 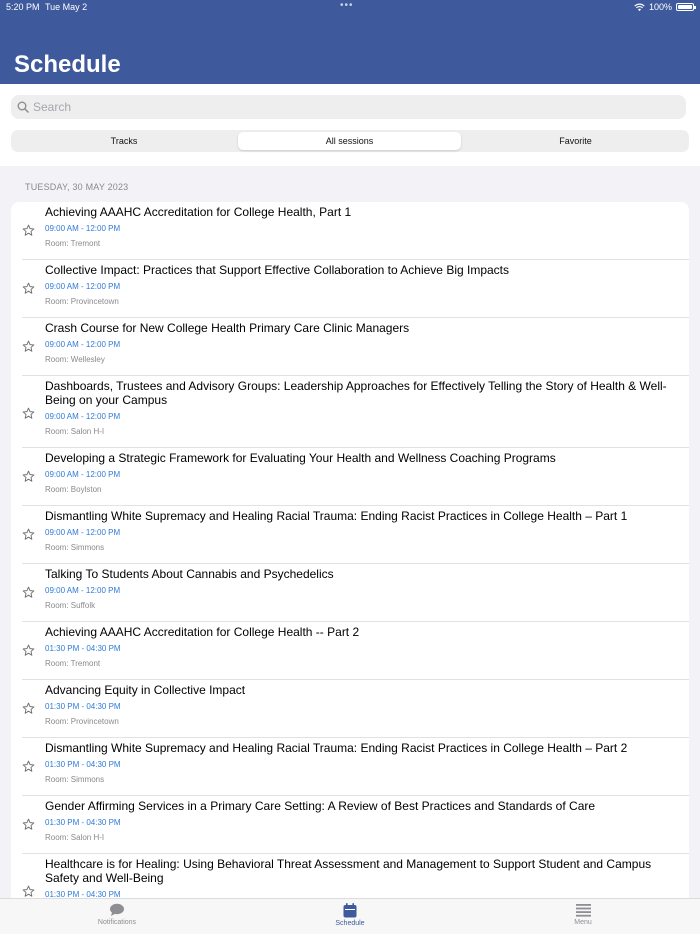 What do you see at coordinates (347, 5) in the screenshot?
I see `multitasking-dots-icon: •••` at bounding box center [347, 5].